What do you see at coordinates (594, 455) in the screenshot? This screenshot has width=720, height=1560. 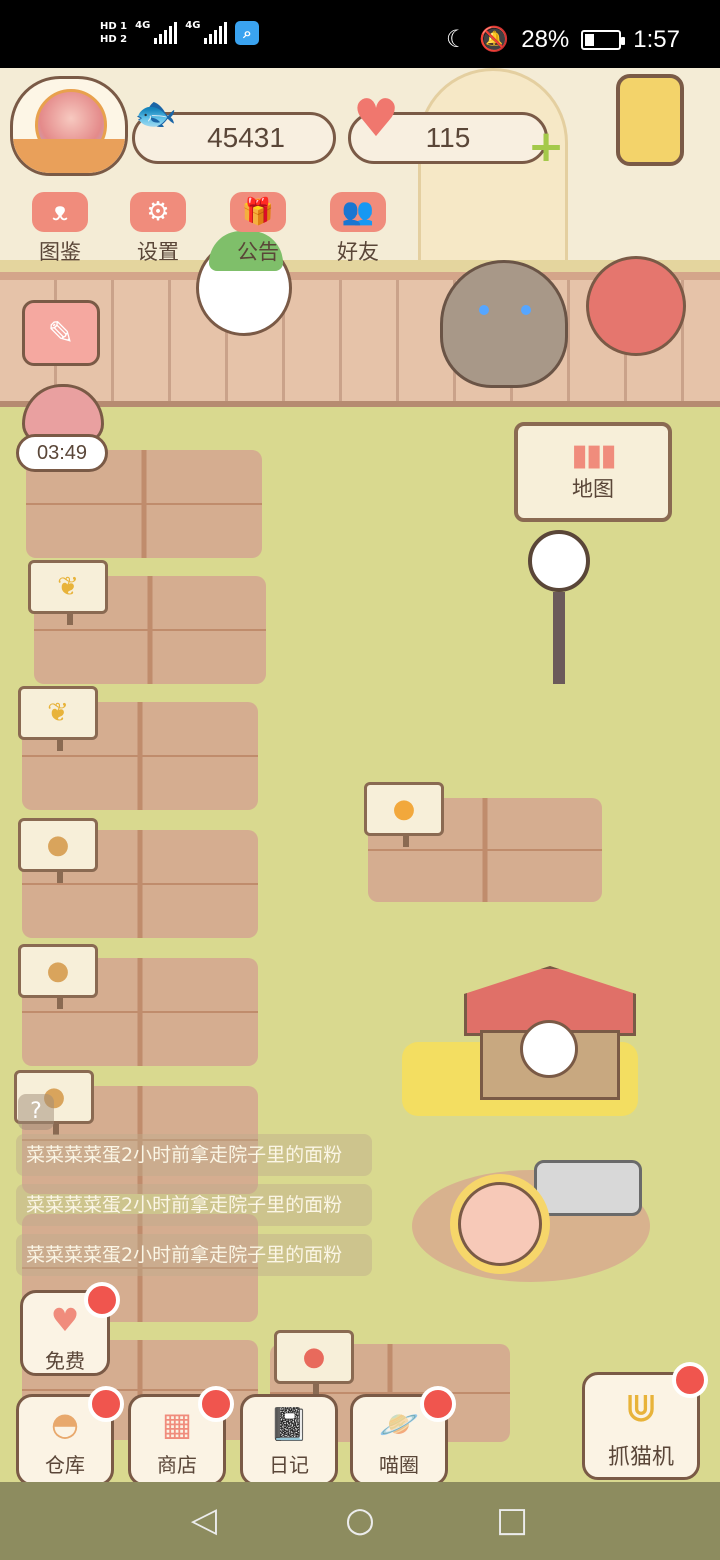 I see `gate-icon: ▮▮▮` at bounding box center [594, 455].